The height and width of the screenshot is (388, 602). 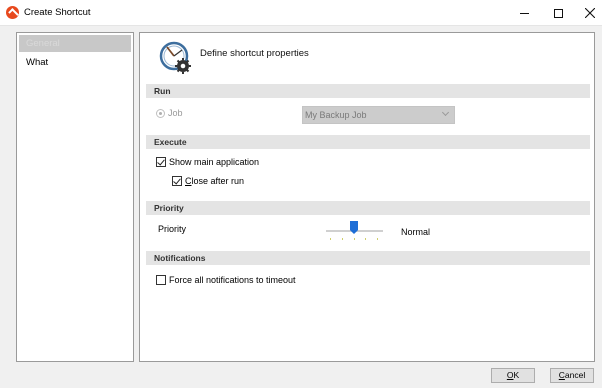 What do you see at coordinates (445, 112) in the screenshot?
I see `chevron-down-icon` at bounding box center [445, 112].